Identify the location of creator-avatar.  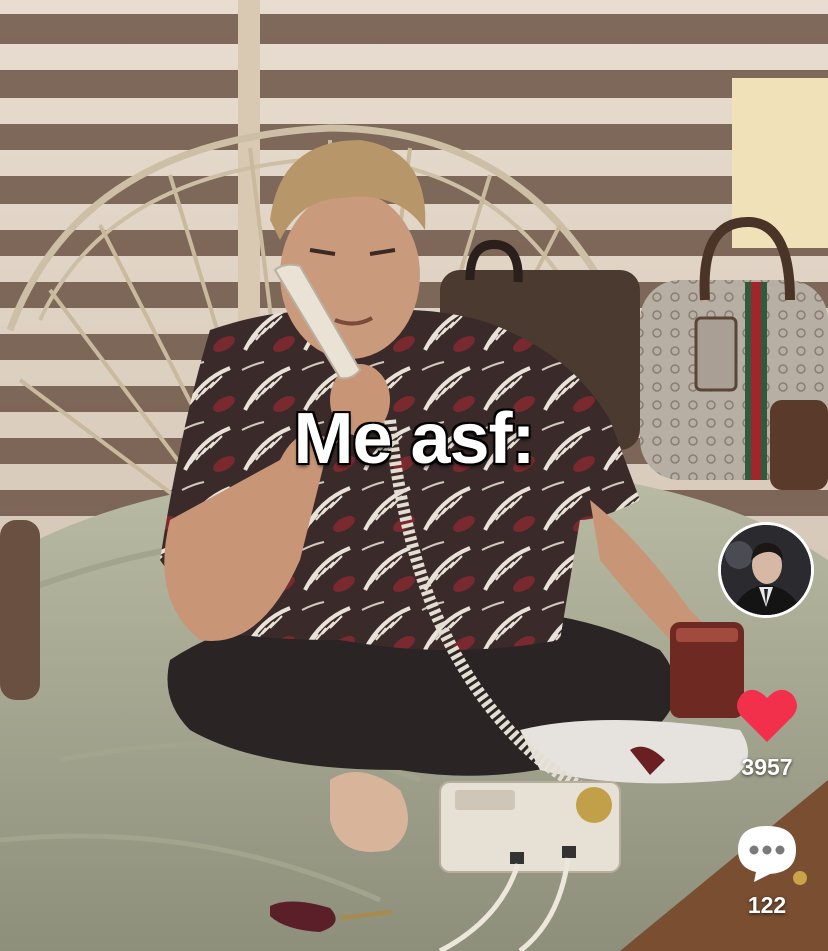
(766, 570).